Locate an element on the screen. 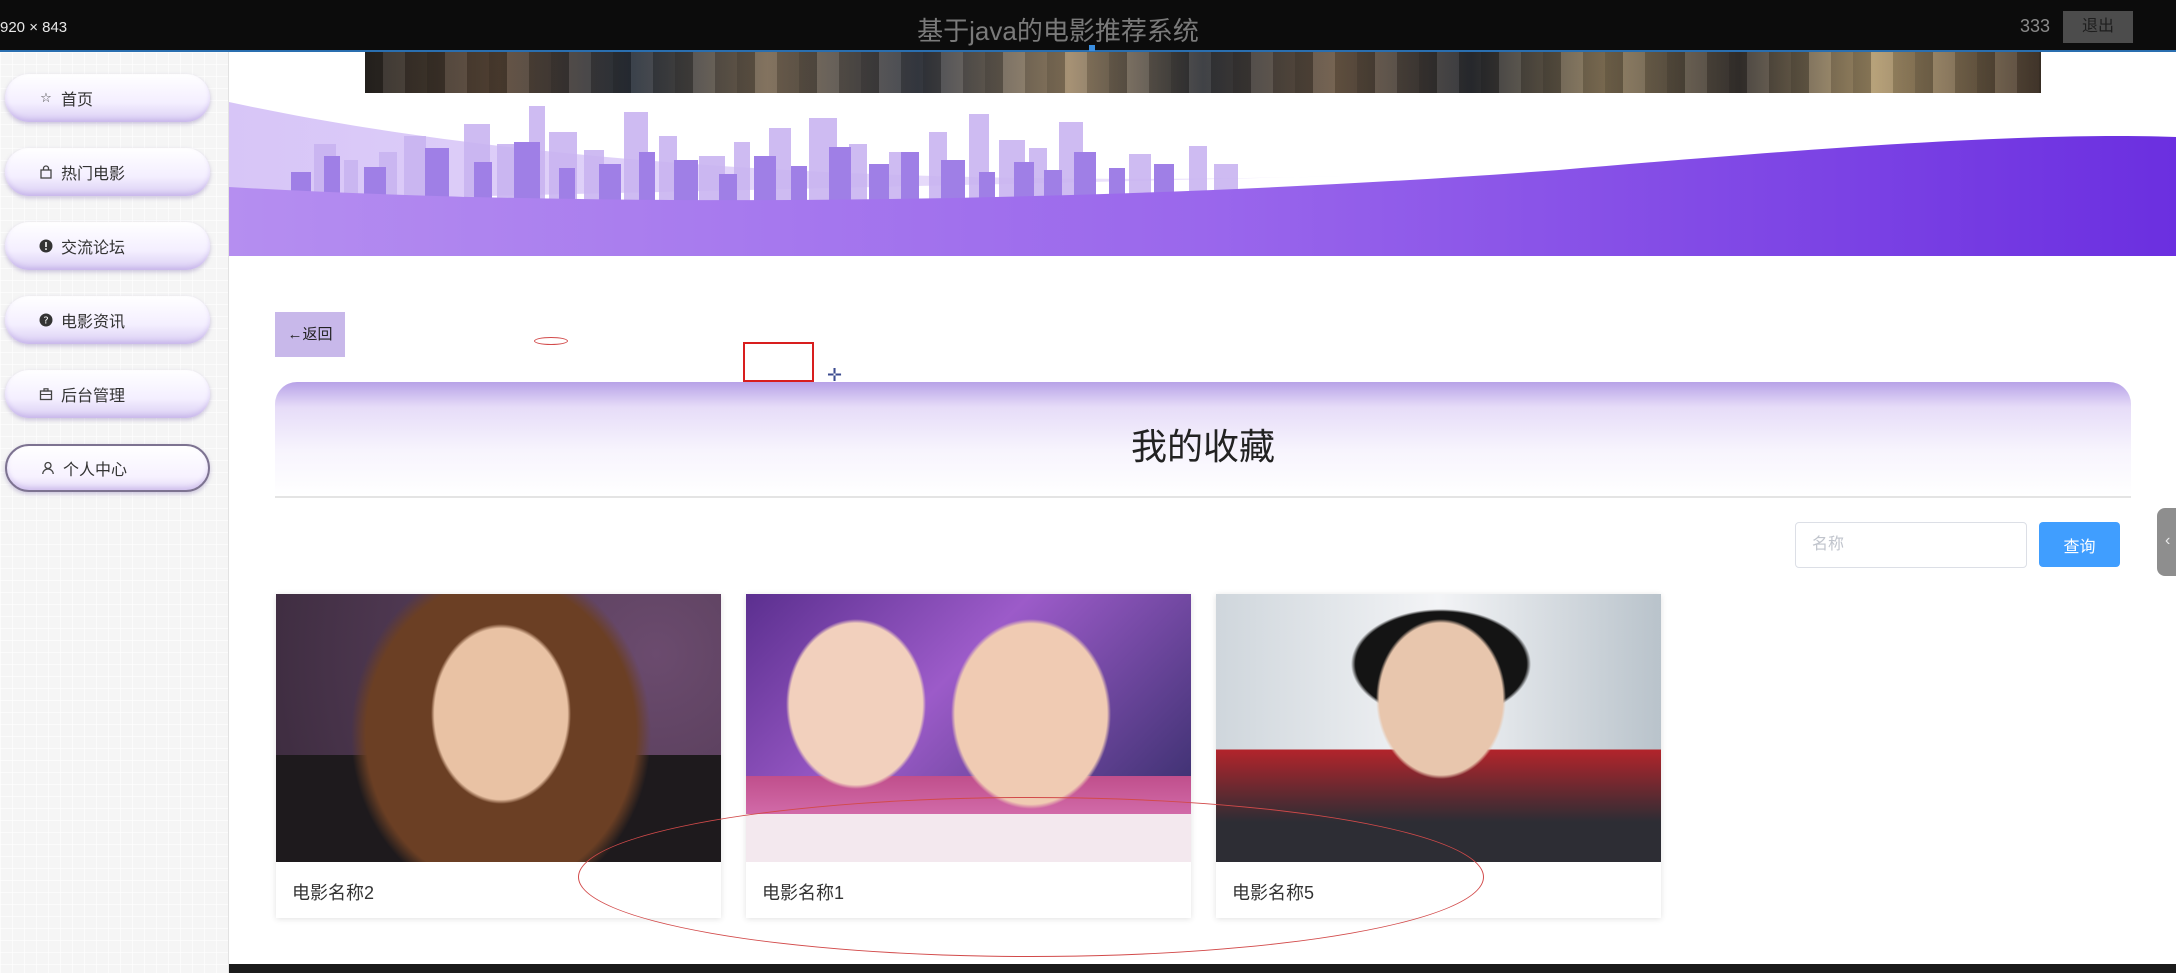 The height and width of the screenshot is (973, 2176). back-button: ←返回 is located at coordinates (310, 334).